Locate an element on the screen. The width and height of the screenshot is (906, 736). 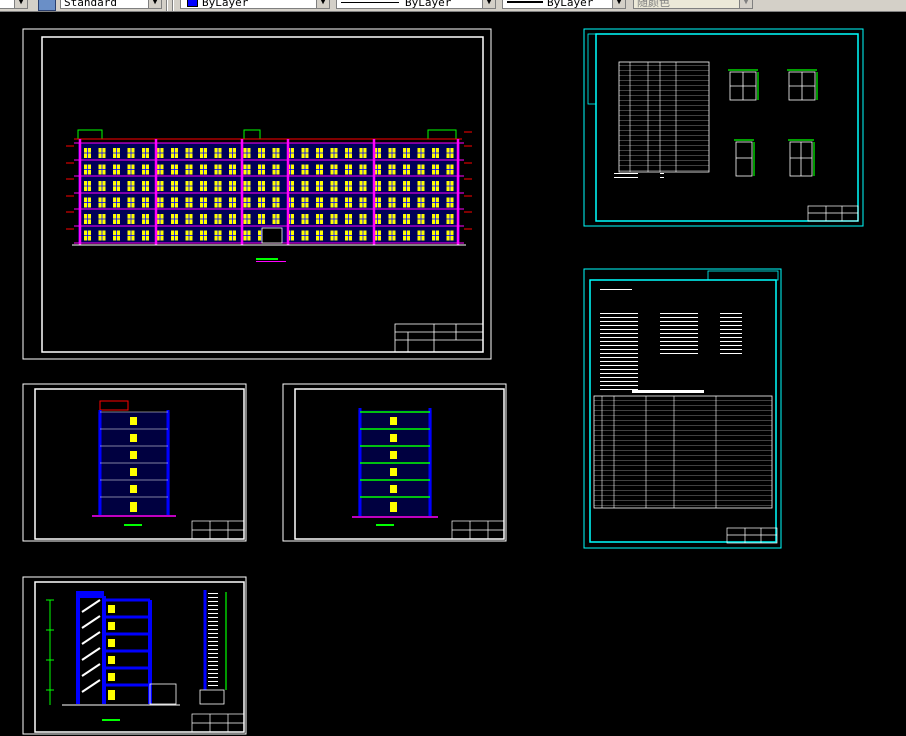
linetype-preview-icon is located at coordinates (370, 2).